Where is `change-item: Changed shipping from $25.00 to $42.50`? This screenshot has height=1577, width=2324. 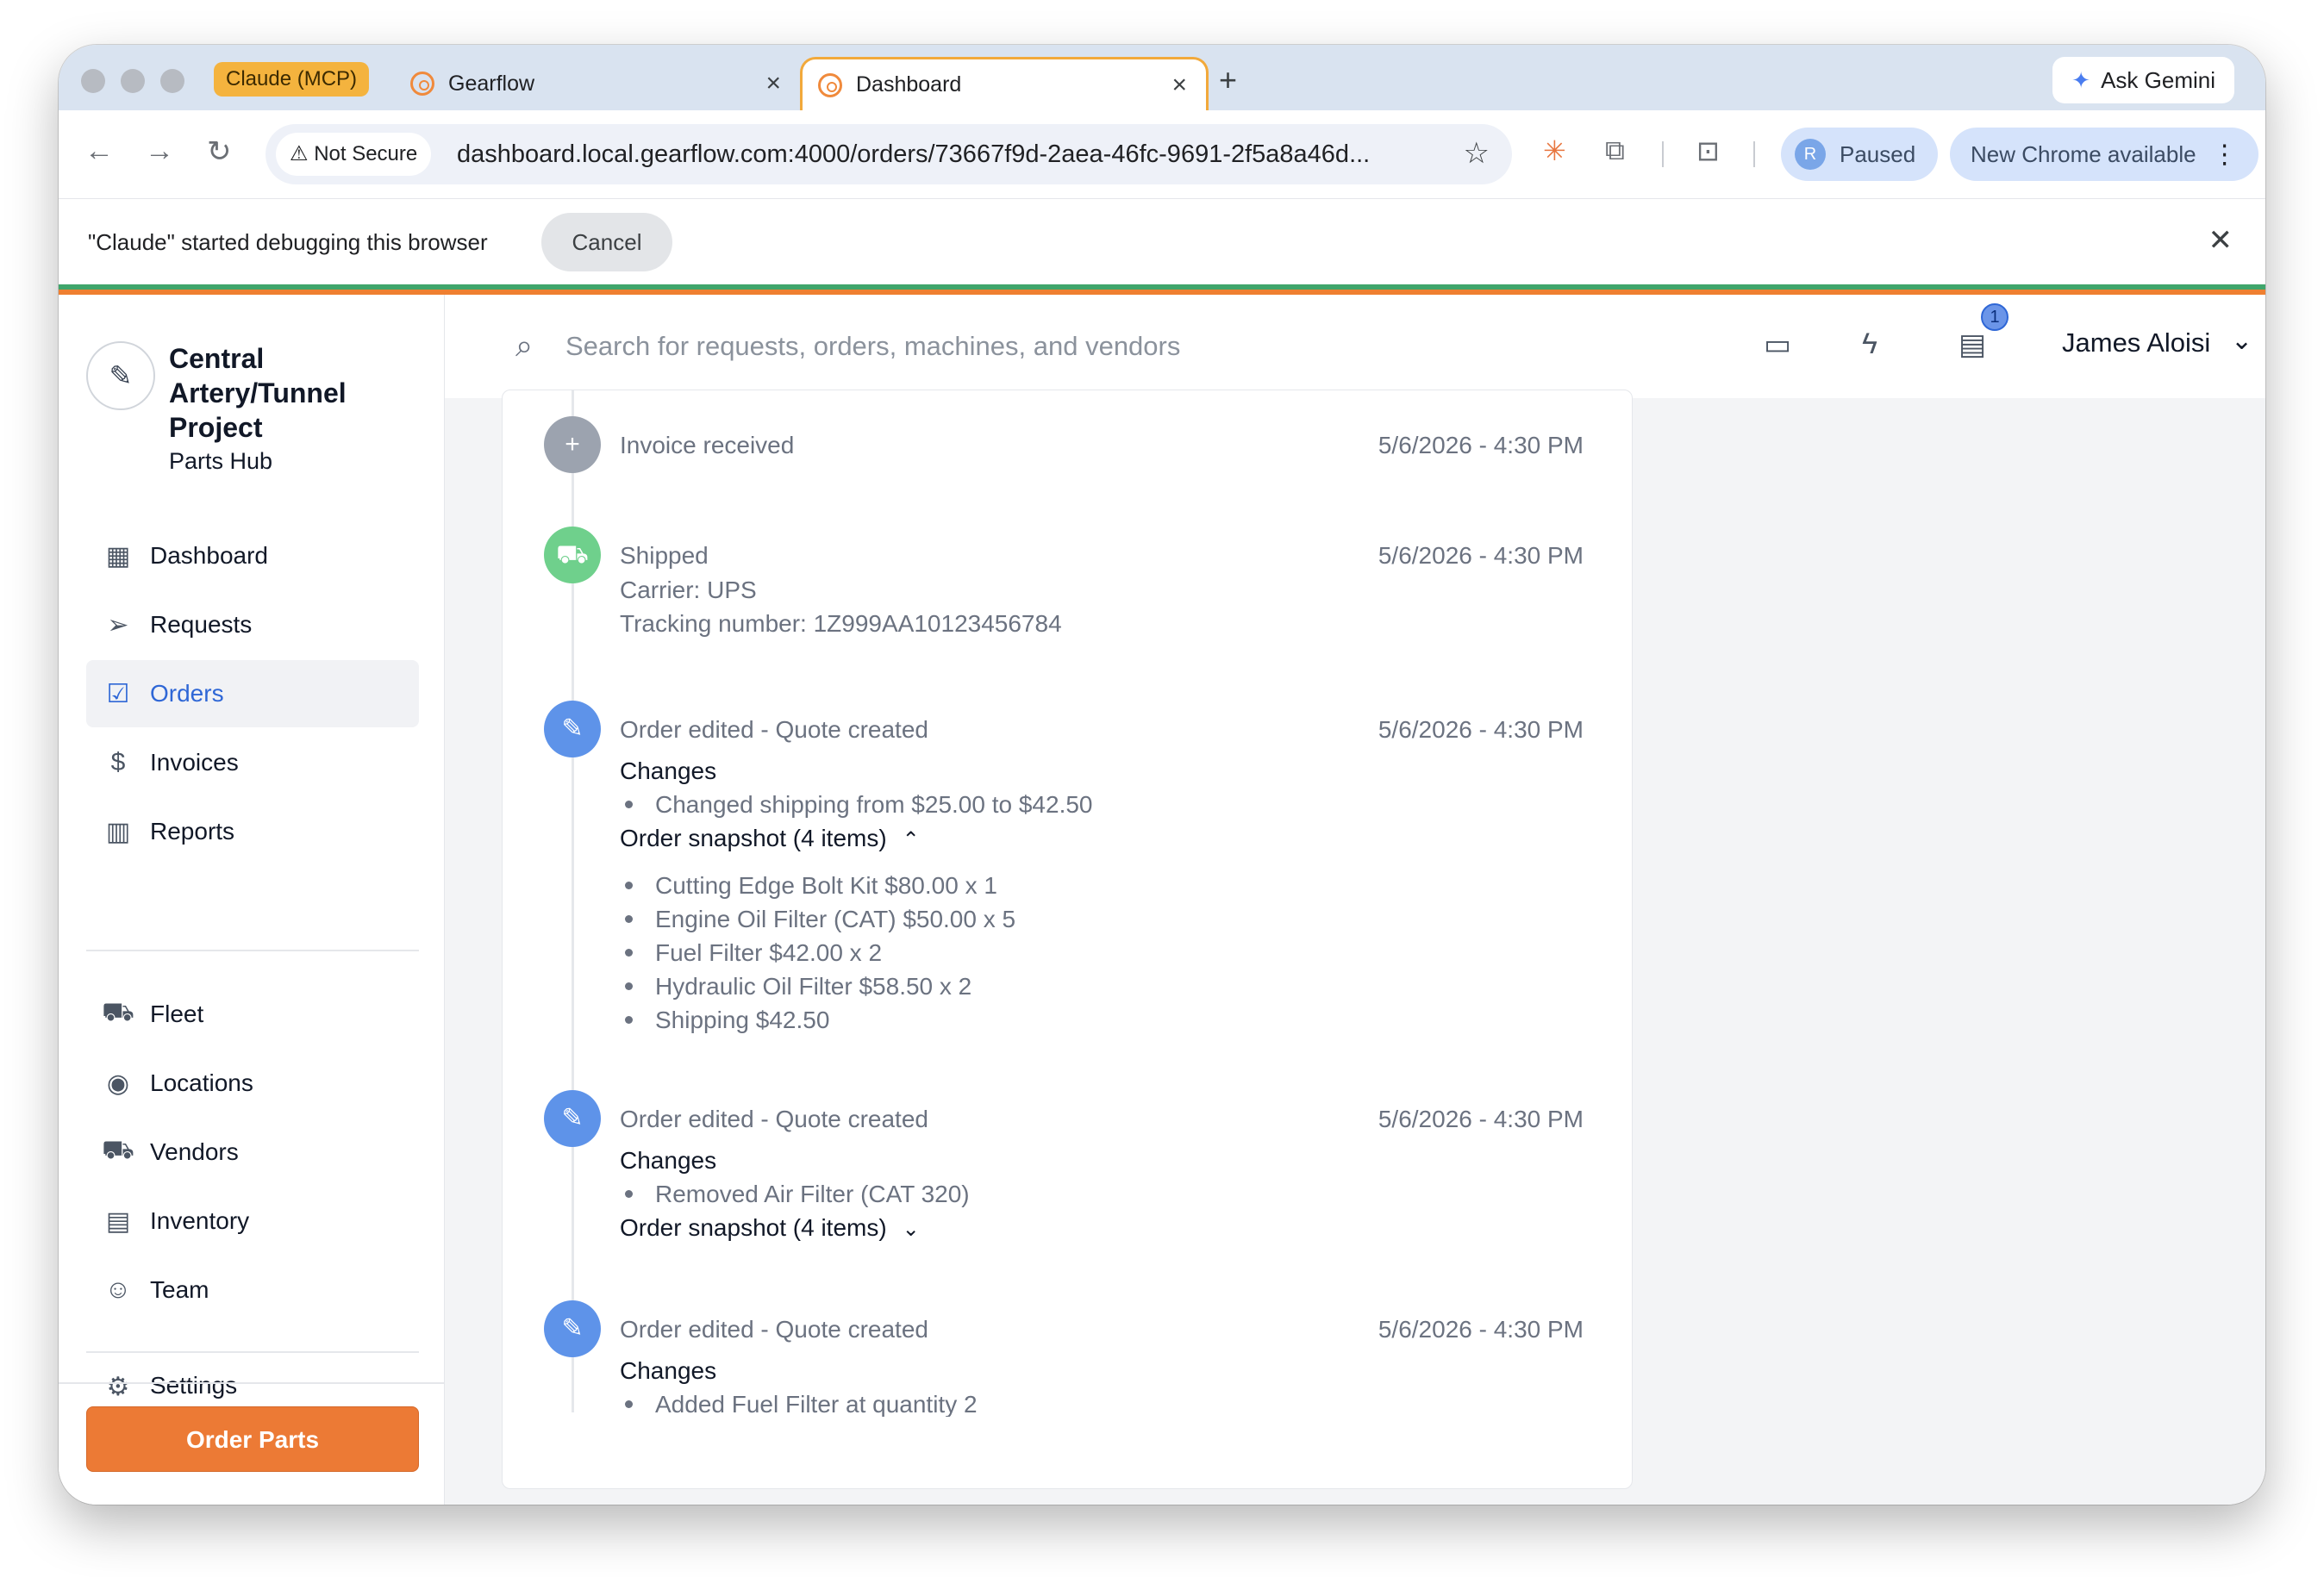
change-item: Changed shipping from $25.00 to $42.50 is located at coordinates (856, 805).